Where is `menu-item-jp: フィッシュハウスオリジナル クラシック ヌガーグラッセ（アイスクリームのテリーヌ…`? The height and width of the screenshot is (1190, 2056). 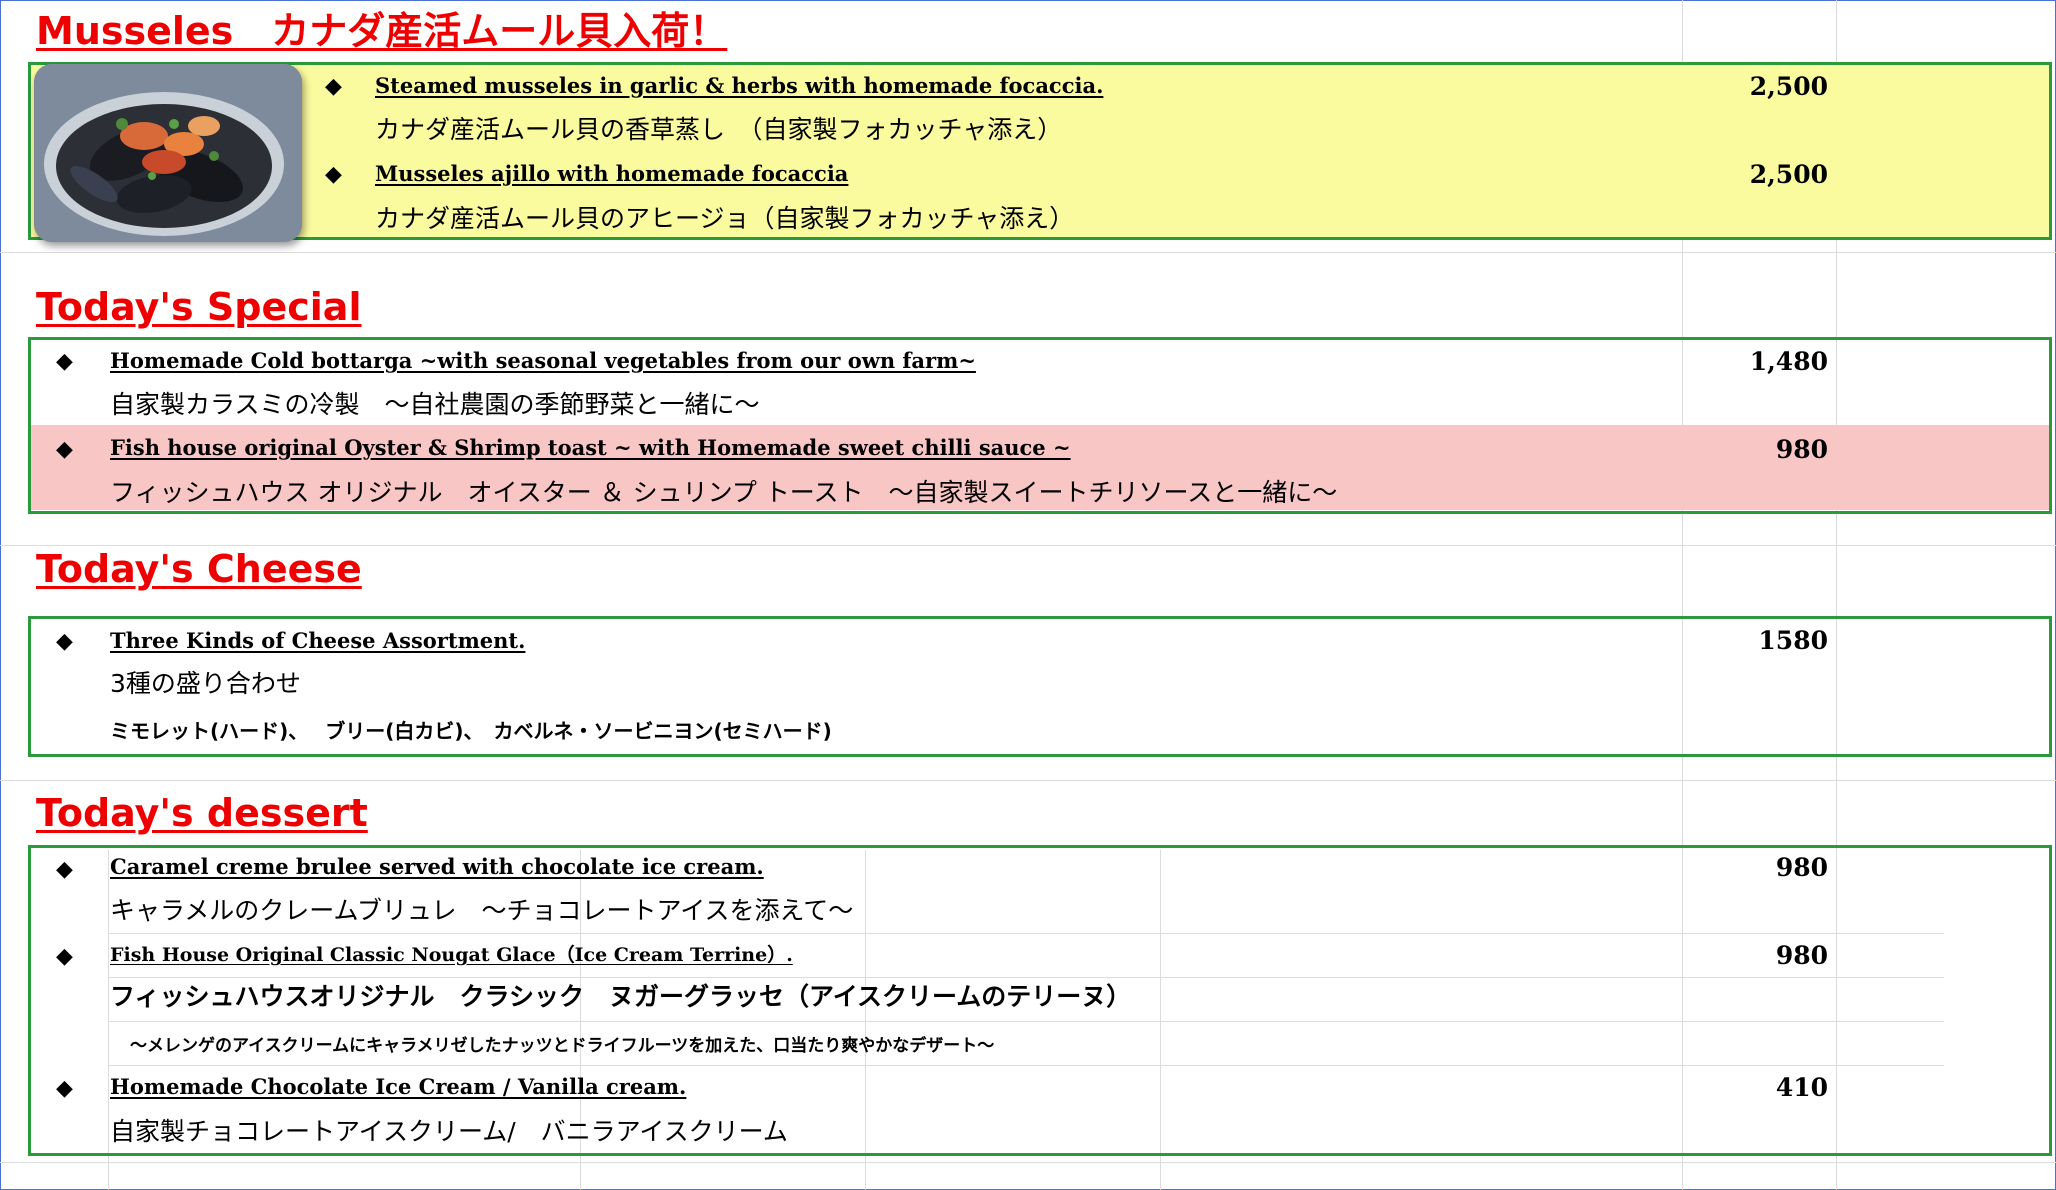
menu-item-jp: フィッシュハウスオリジナル クラシック ヌガーグラッセ（アイスクリームのテリーヌ… is located at coordinates (621, 996).